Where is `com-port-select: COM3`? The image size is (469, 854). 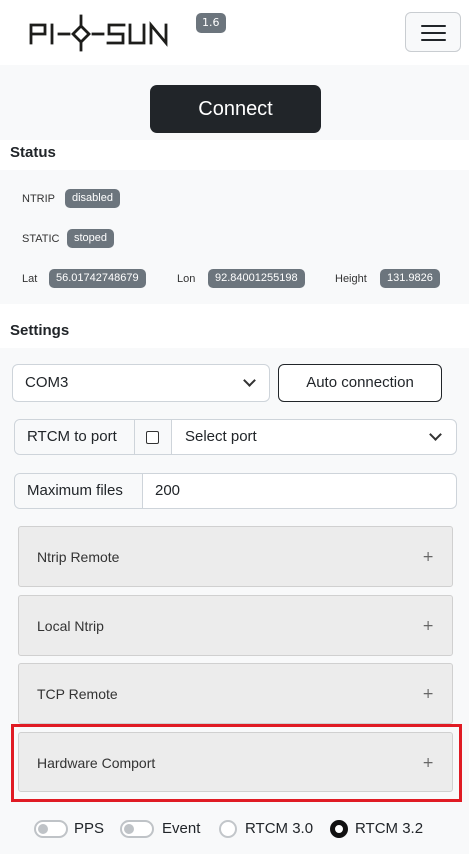
com-port-select: COM3 is located at coordinates (141, 383).